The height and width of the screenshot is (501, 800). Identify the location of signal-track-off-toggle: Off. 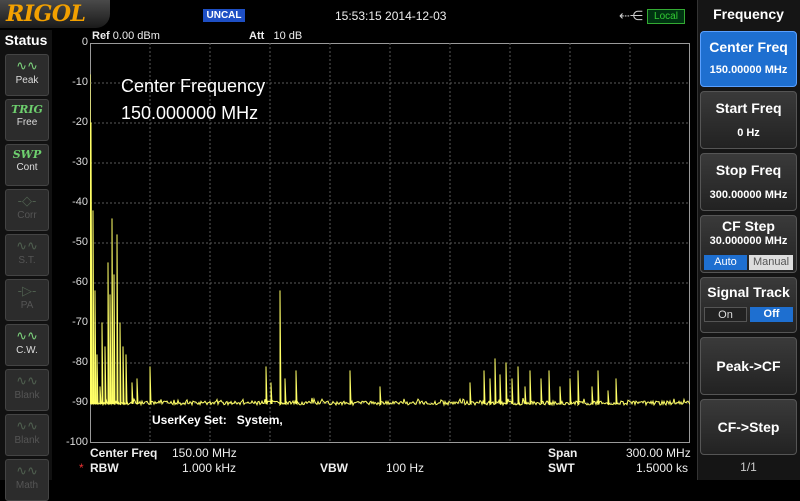
(771, 314).